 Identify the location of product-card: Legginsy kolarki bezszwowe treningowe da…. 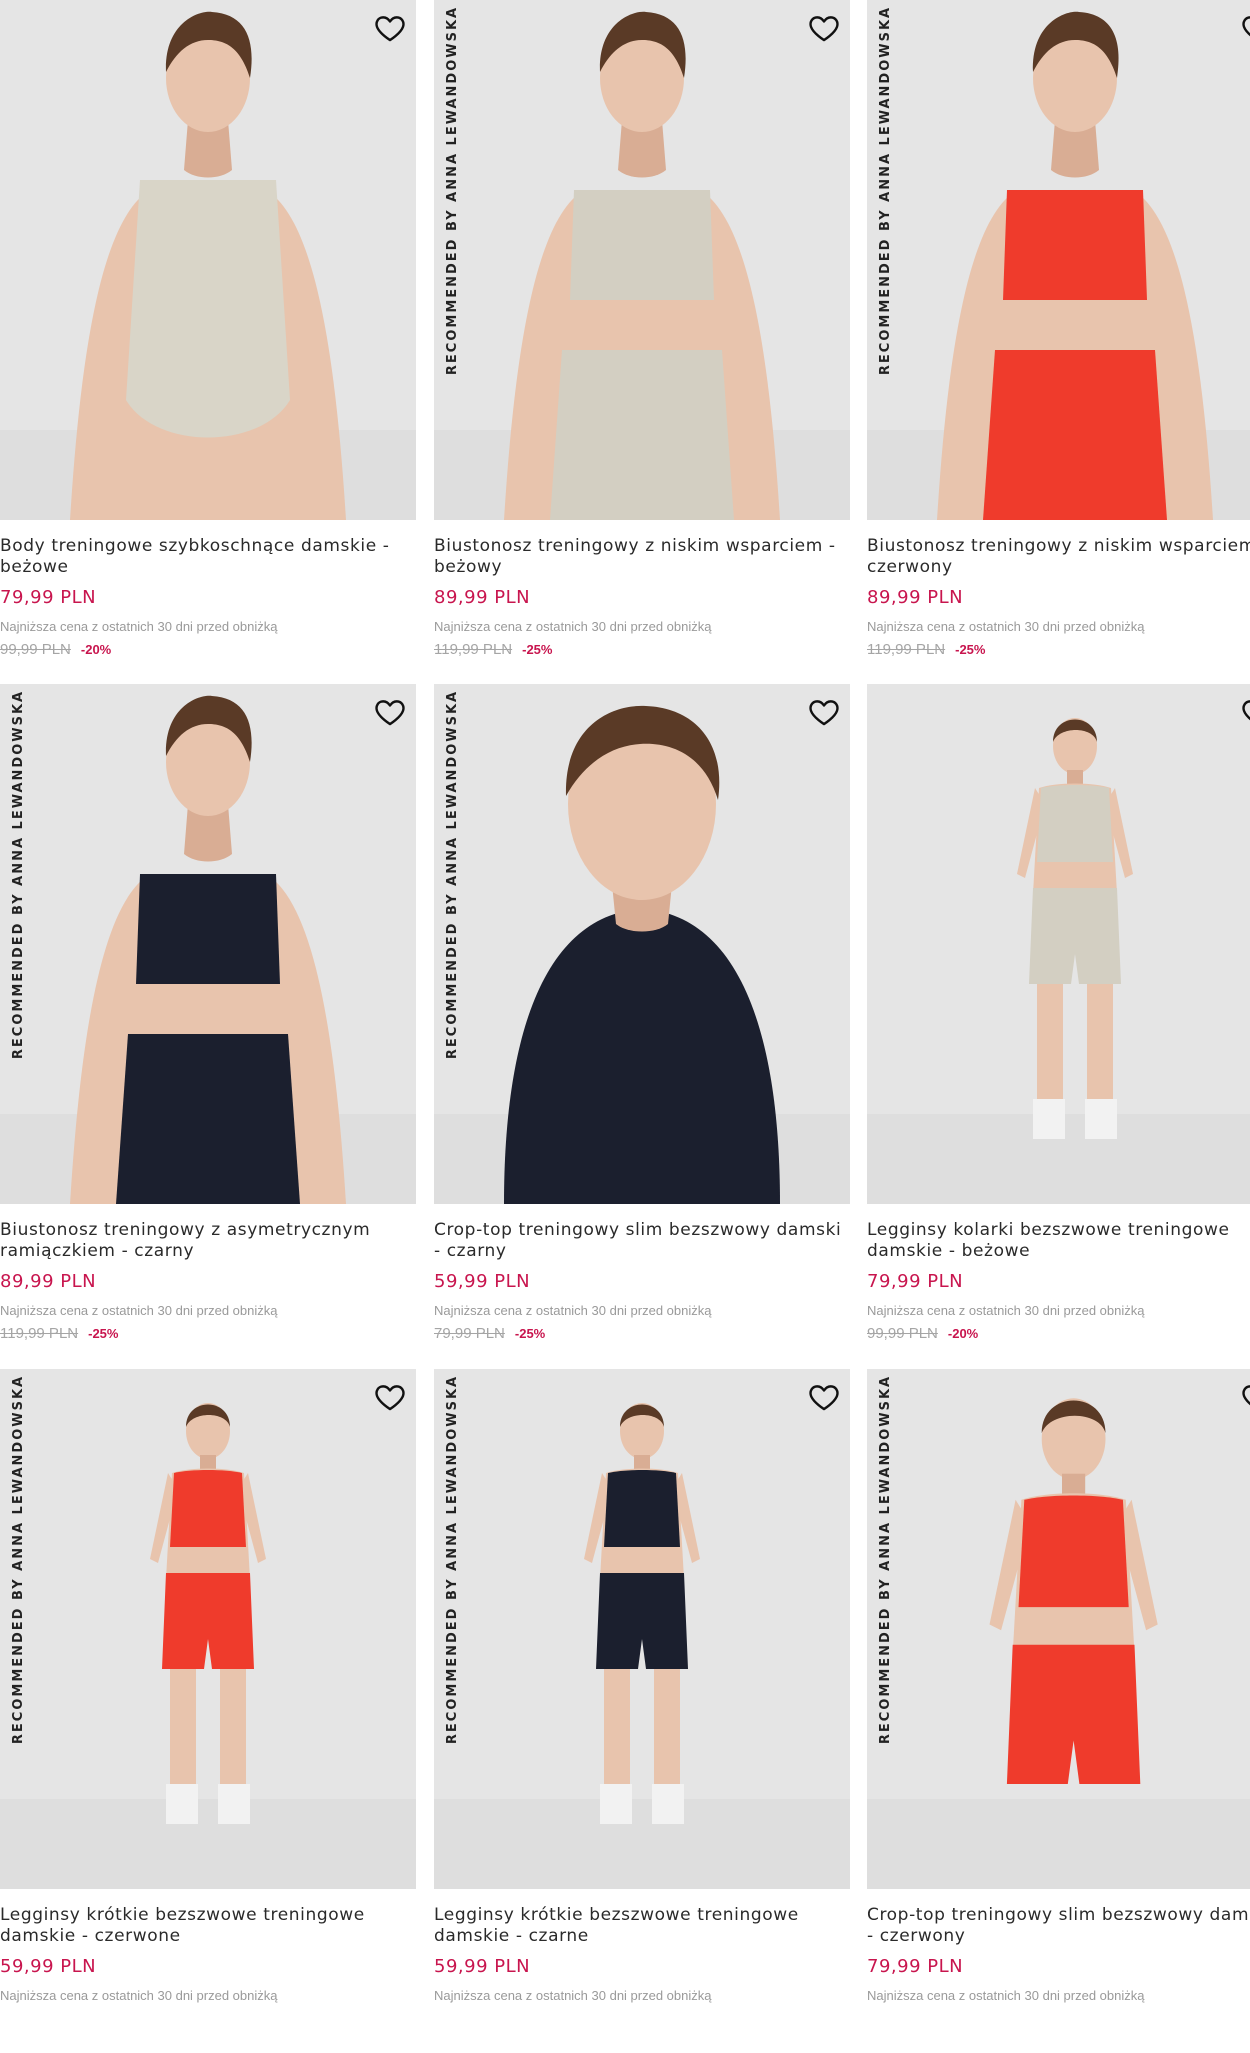
(1058, 1026).